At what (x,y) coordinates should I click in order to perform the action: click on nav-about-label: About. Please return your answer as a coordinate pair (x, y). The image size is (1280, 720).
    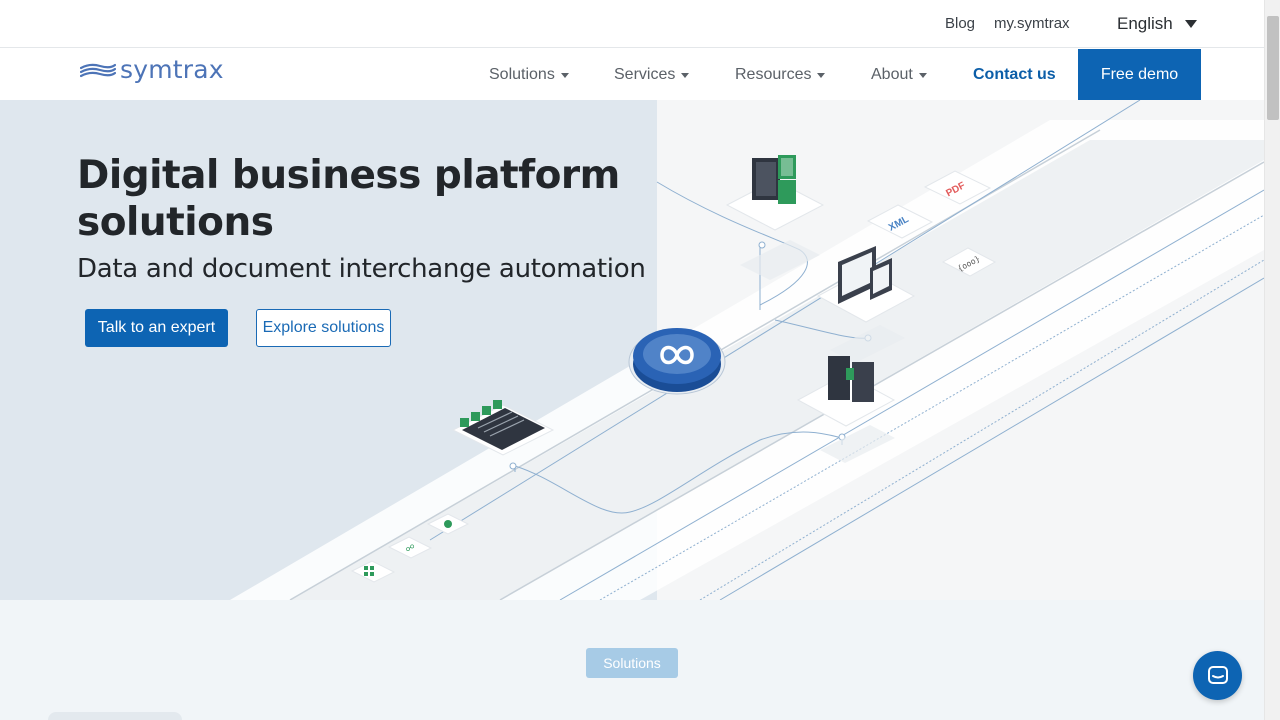
    Looking at the image, I should click on (892, 74).